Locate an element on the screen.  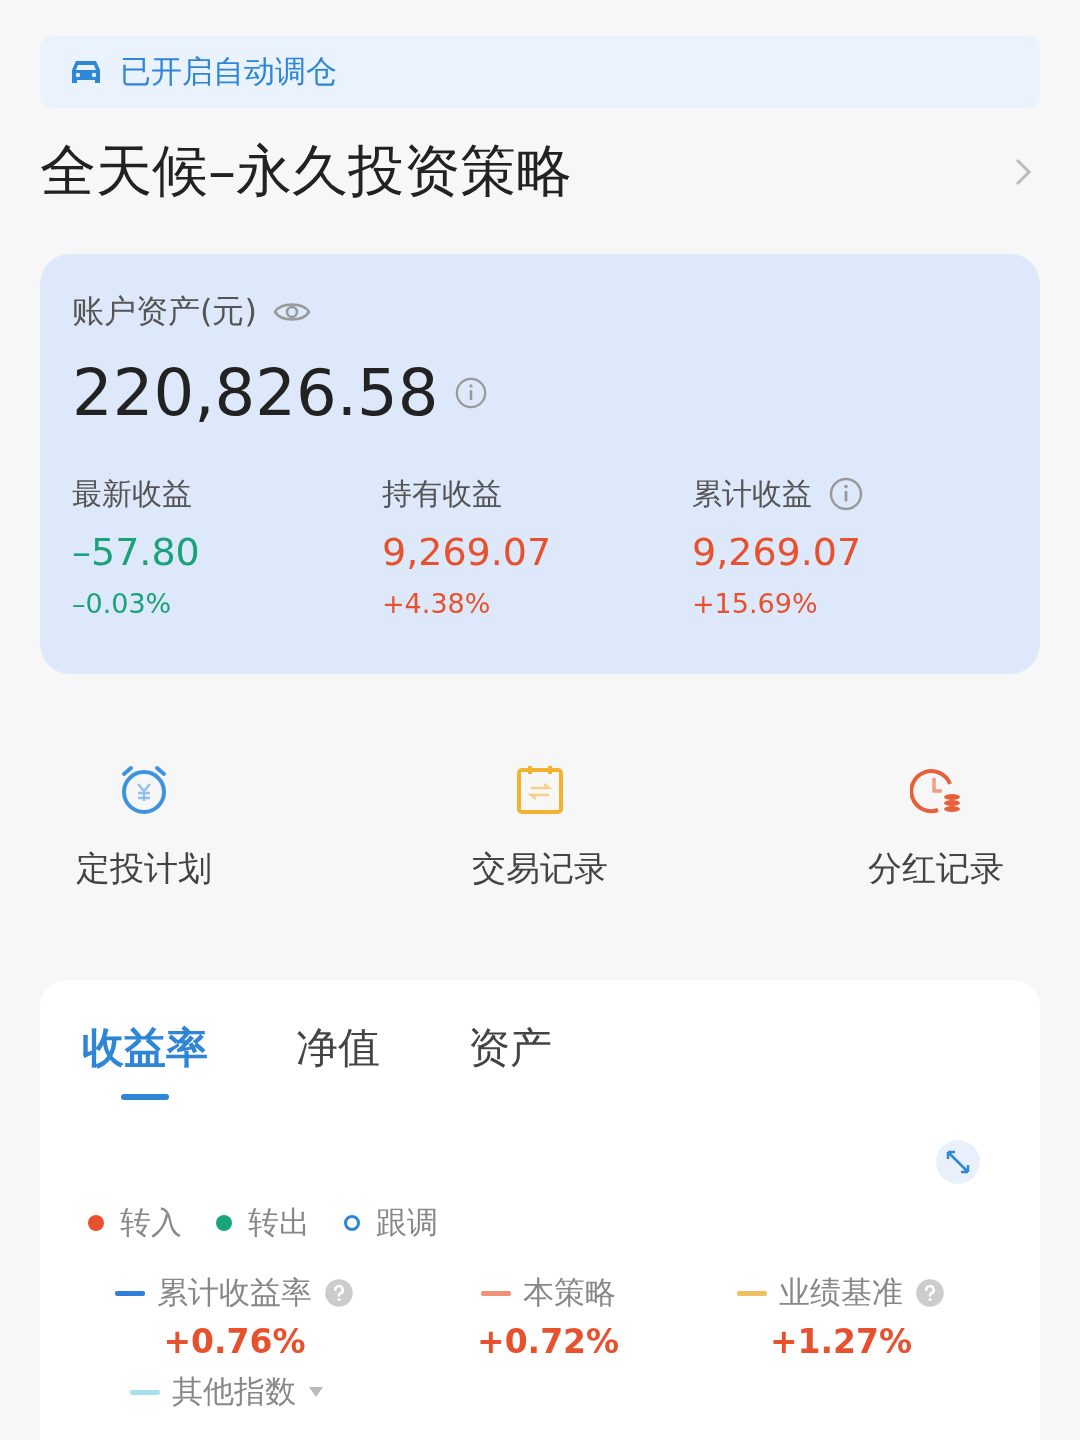
action-button: 交易记录 is located at coordinates (540, 828).